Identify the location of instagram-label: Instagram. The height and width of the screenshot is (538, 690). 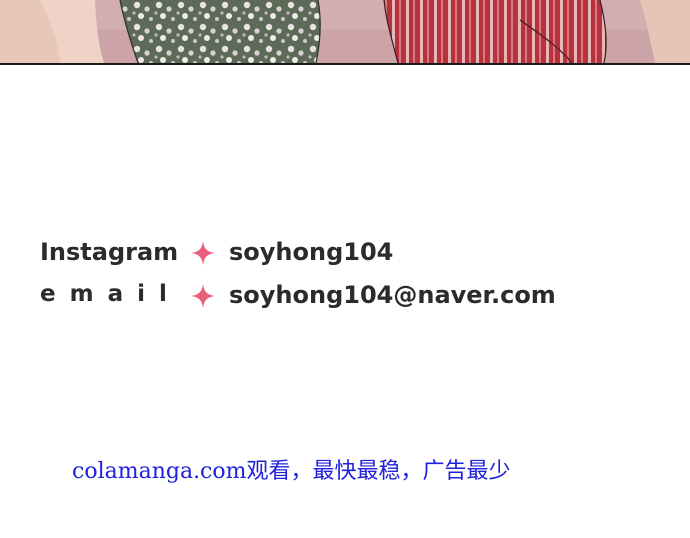
(109, 252).